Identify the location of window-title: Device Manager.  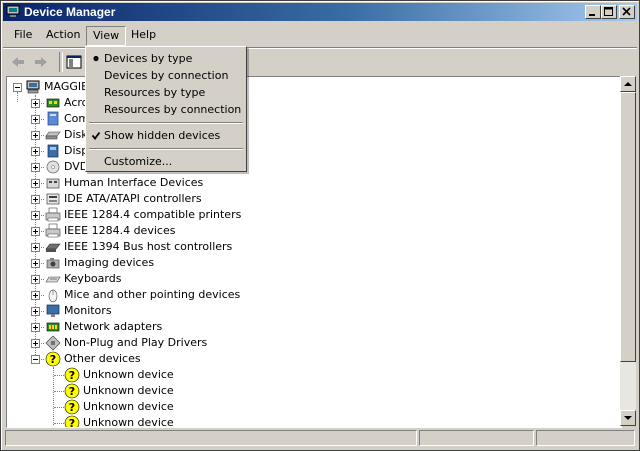
(70, 12).